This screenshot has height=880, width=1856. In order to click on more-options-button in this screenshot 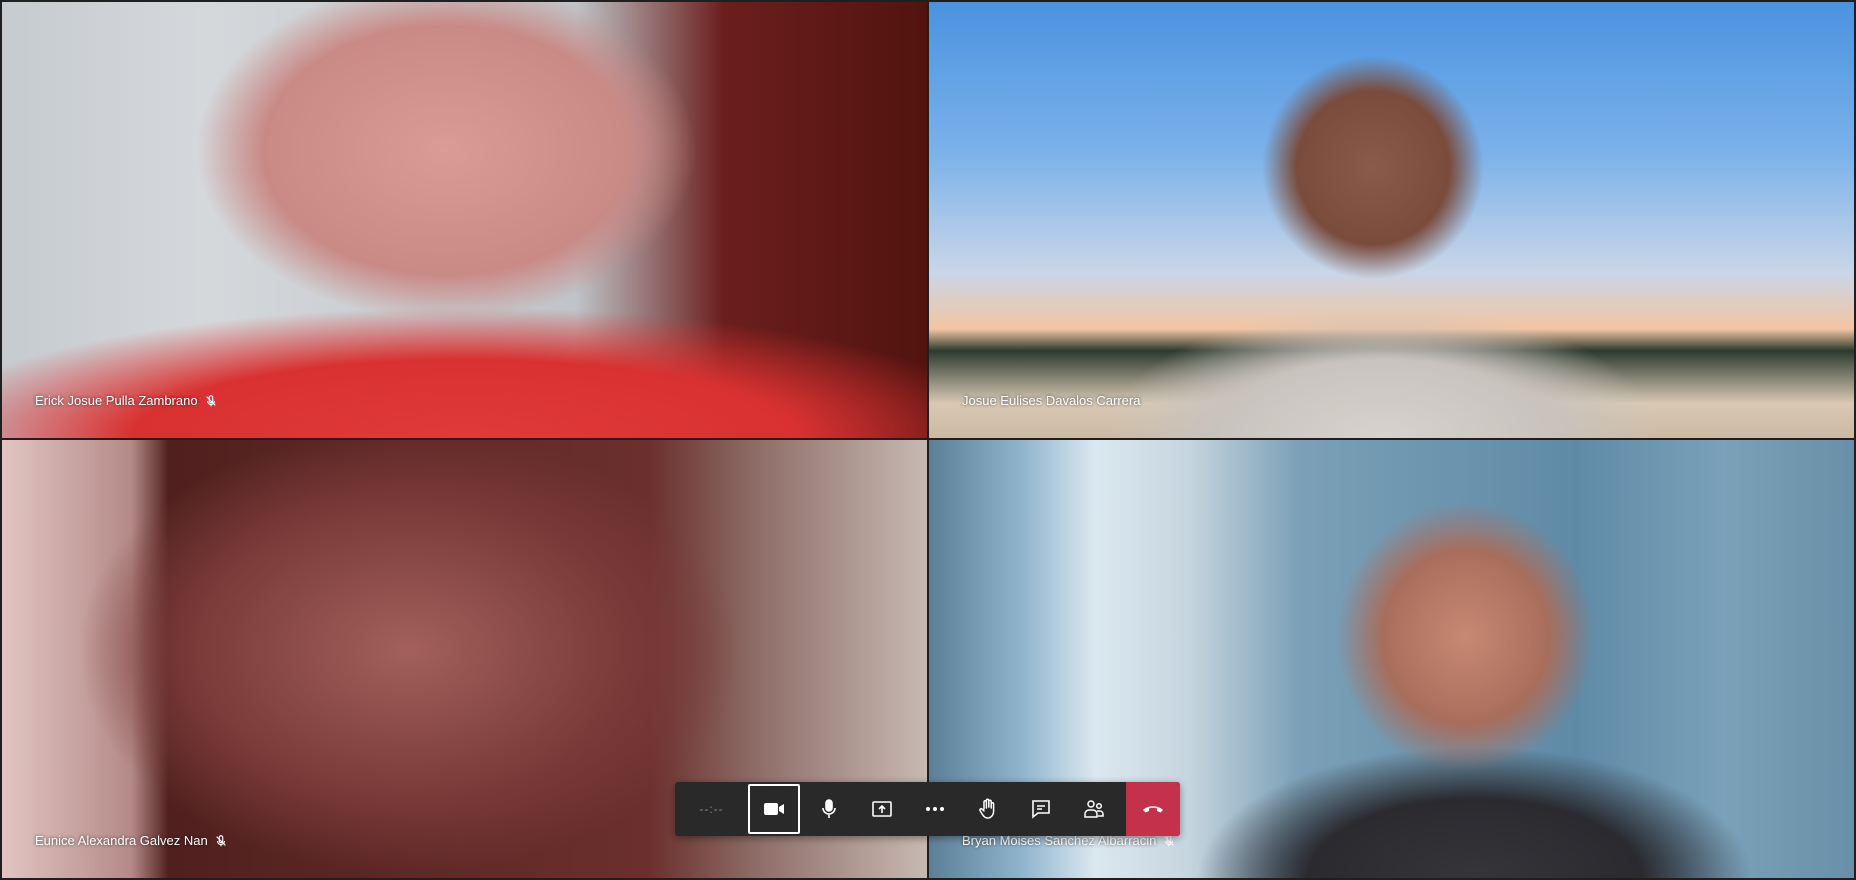, I will do `click(934, 809)`.